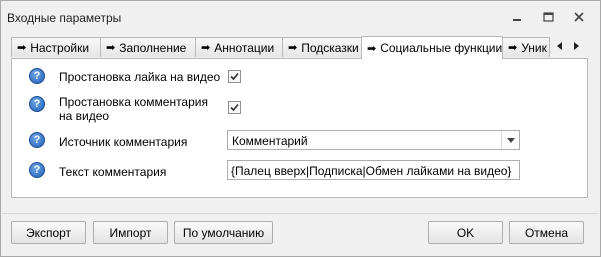  I want to click on tab-scroll-right, so click(577, 46).